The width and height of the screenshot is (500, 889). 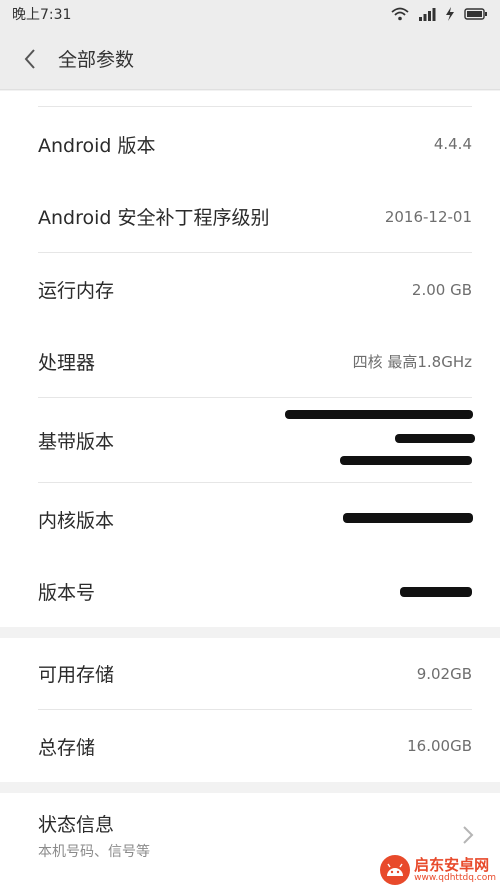 What do you see at coordinates (94, 851) in the screenshot?
I see `status-info-subtitle: 本机号码、信号等` at bounding box center [94, 851].